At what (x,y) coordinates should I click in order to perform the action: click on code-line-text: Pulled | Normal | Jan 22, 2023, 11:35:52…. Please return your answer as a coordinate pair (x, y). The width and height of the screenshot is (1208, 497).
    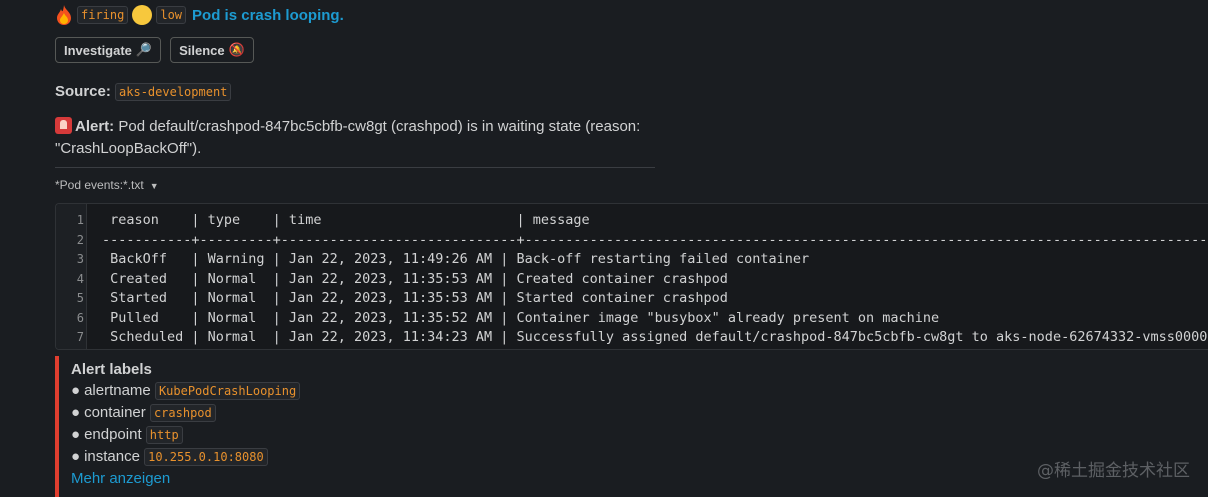
    Looking at the image, I should click on (521, 317).